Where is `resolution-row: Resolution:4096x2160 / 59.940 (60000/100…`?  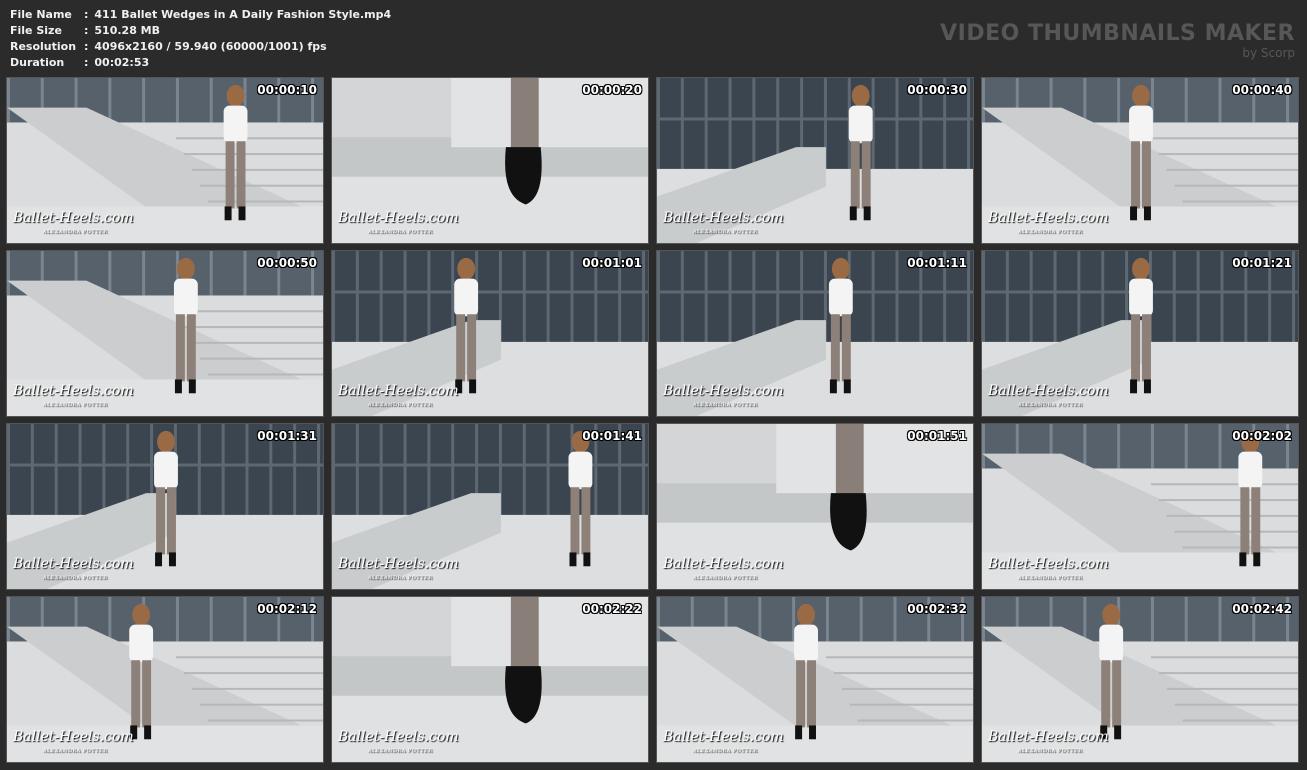 resolution-row: Resolution:4096x2160 / 59.940 (60000/100… is located at coordinates (168, 46).